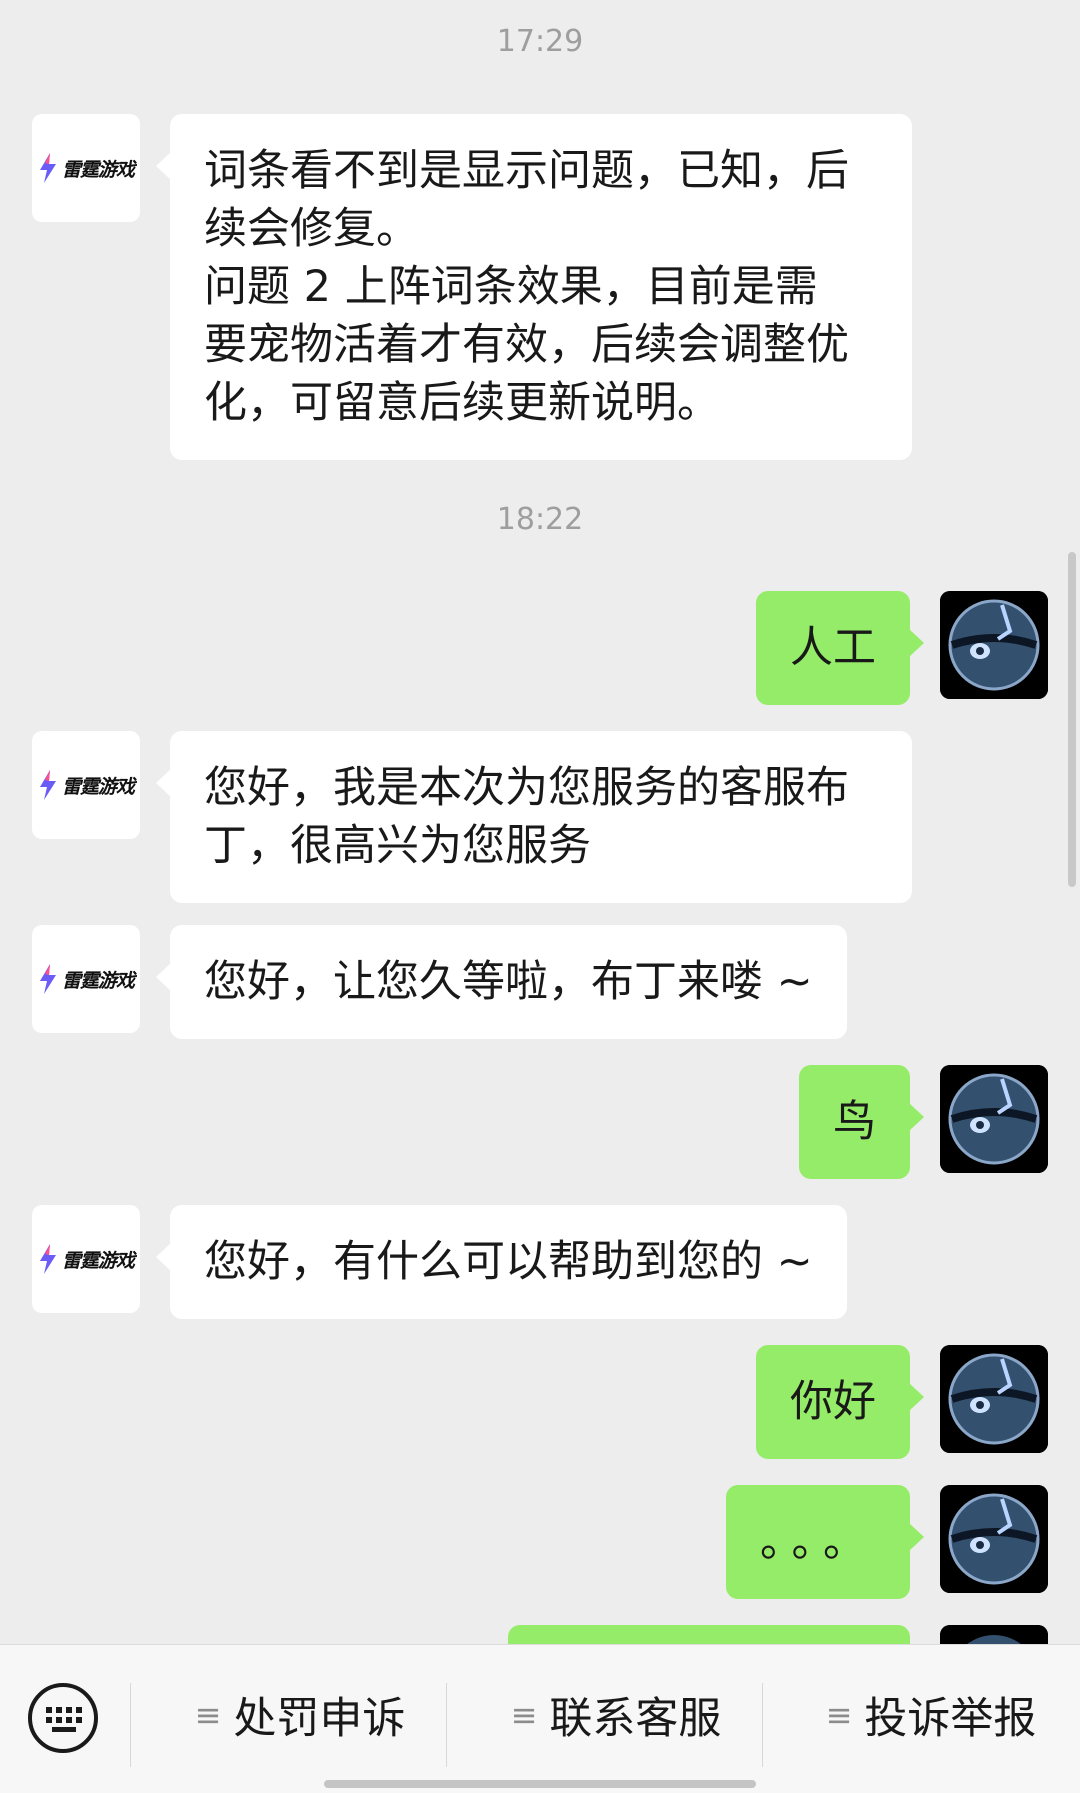  What do you see at coordinates (540, 1784) in the screenshot?
I see `home-indicator` at bounding box center [540, 1784].